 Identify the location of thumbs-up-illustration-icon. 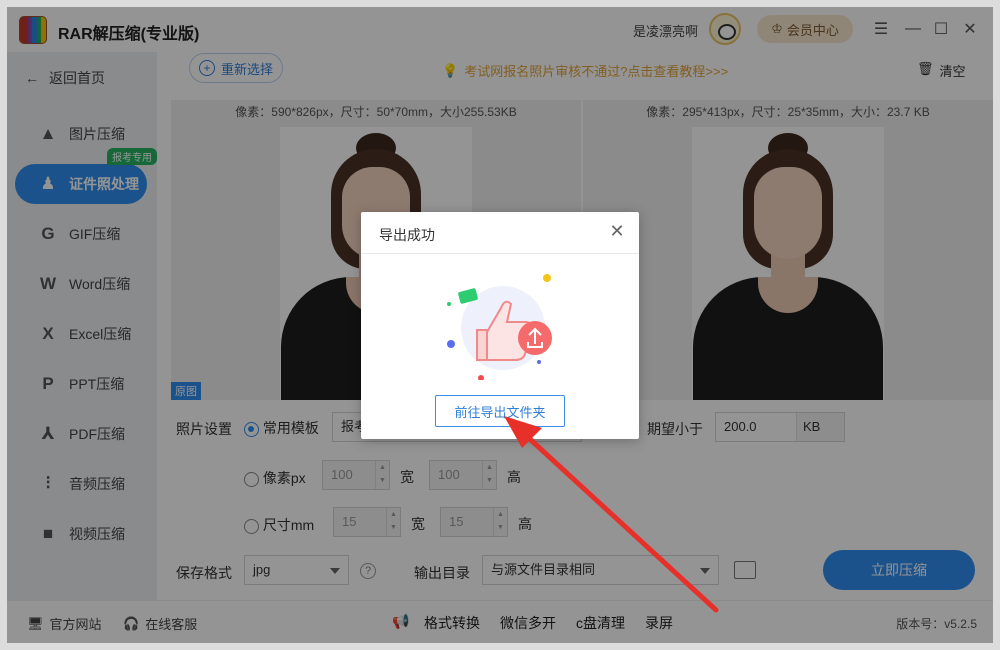
(499, 327).